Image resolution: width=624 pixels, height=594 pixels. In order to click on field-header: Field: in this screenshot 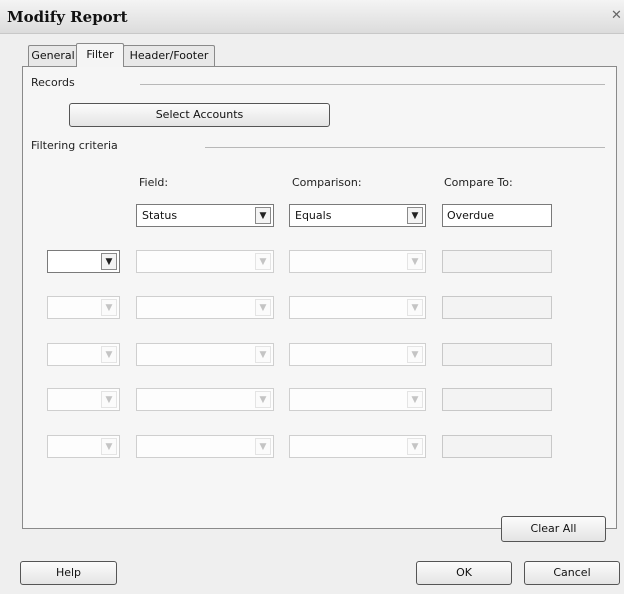, I will do `click(154, 182)`.